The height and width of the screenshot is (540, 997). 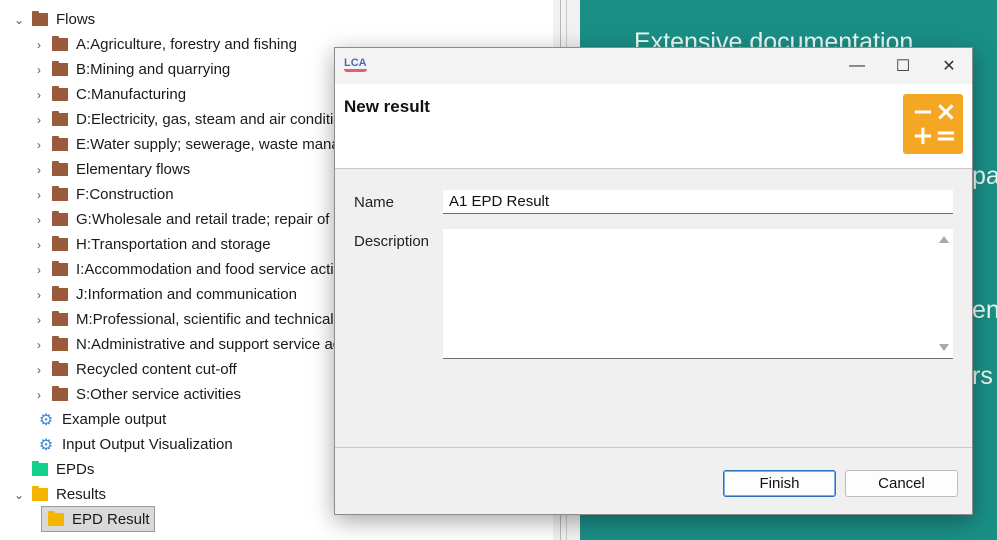 I want to click on dialog-header: New result − × + =, so click(x=653, y=126).